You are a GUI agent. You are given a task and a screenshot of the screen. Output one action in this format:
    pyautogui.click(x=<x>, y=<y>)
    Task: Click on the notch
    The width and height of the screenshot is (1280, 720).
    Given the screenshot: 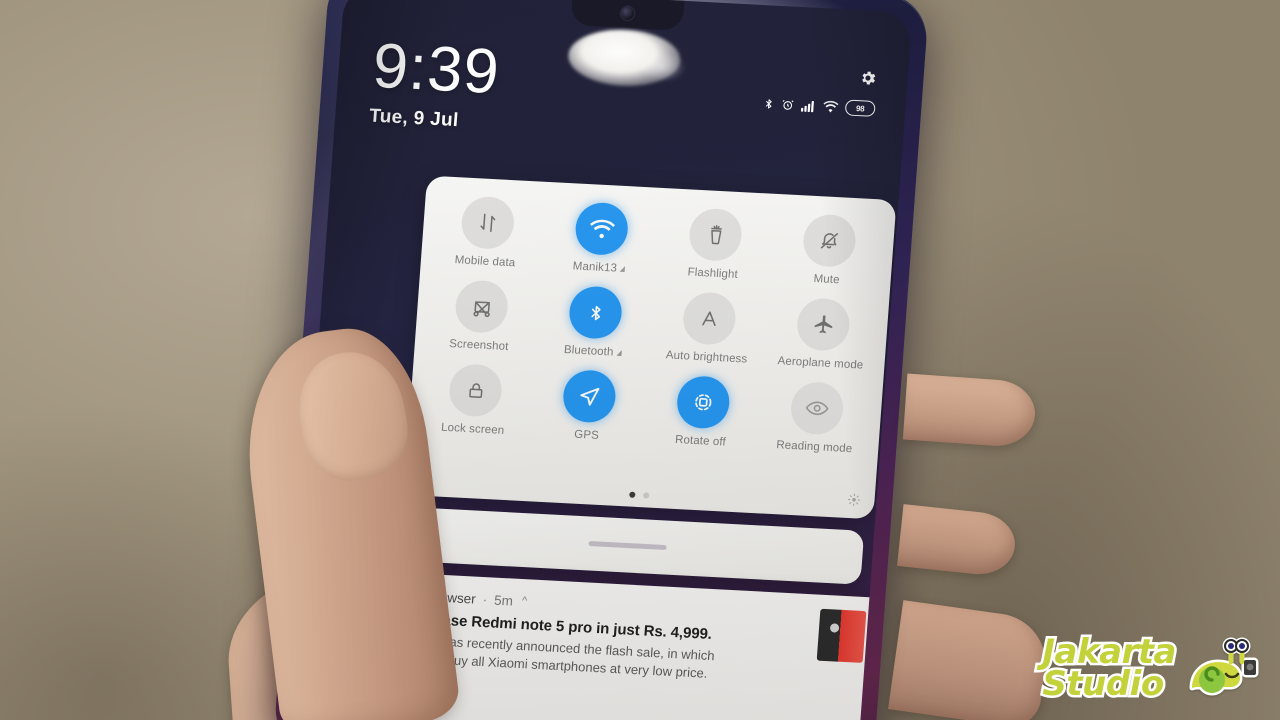 What is the action you would take?
    pyautogui.click(x=627, y=15)
    